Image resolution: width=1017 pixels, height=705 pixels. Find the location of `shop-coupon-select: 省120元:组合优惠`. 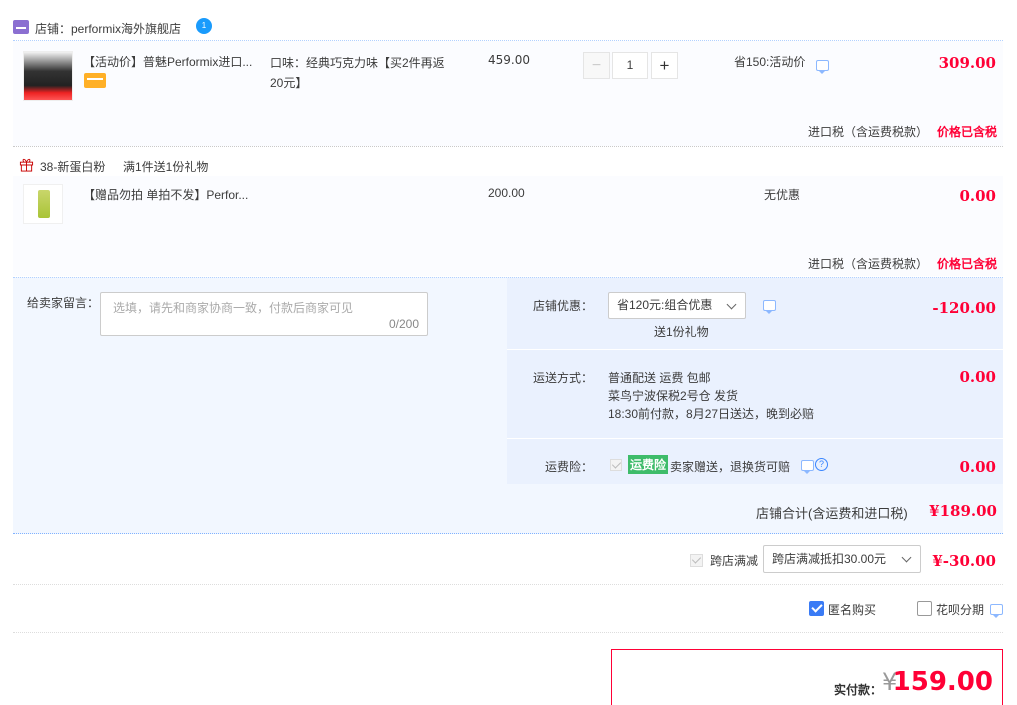

shop-coupon-select: 省120元:组合优惠 is located at coordinates (677, 305).